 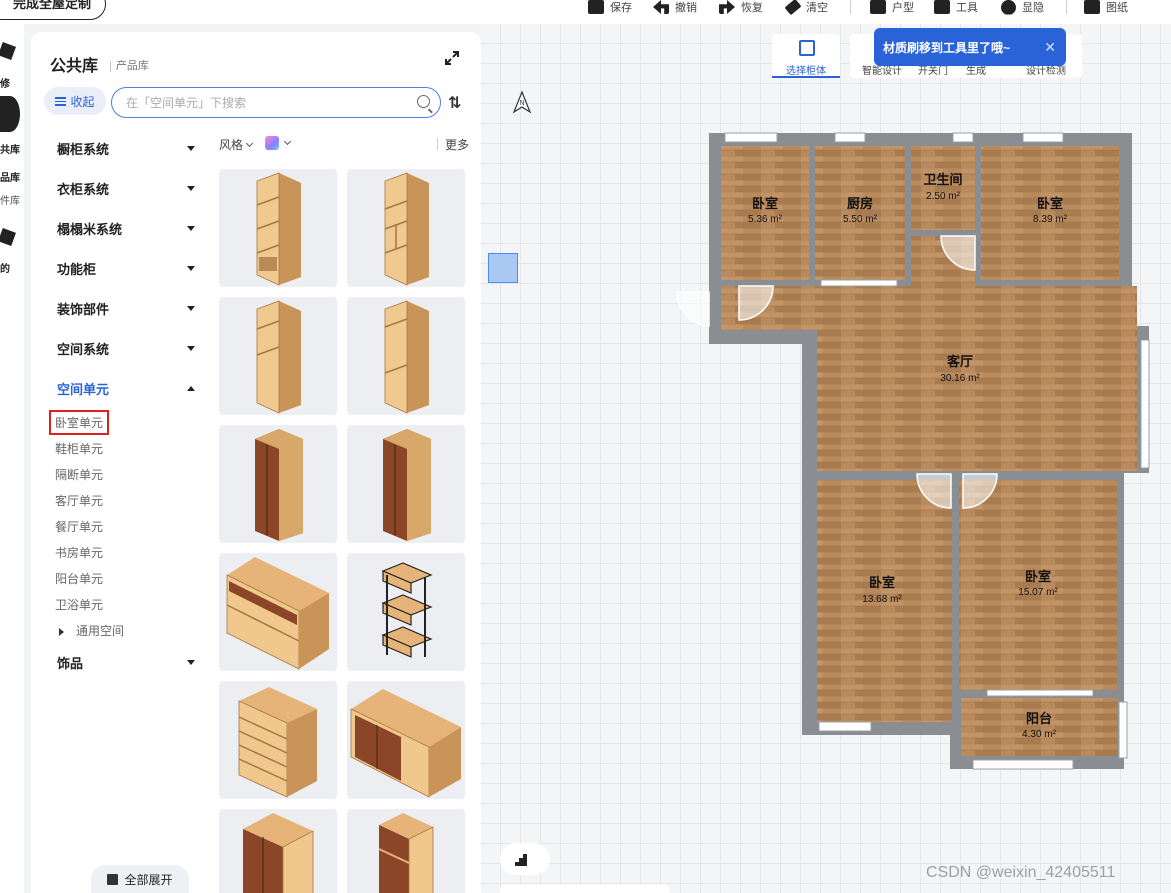 I want to click on tv-cabinet-thumbnail, so click(x=405, y=743).